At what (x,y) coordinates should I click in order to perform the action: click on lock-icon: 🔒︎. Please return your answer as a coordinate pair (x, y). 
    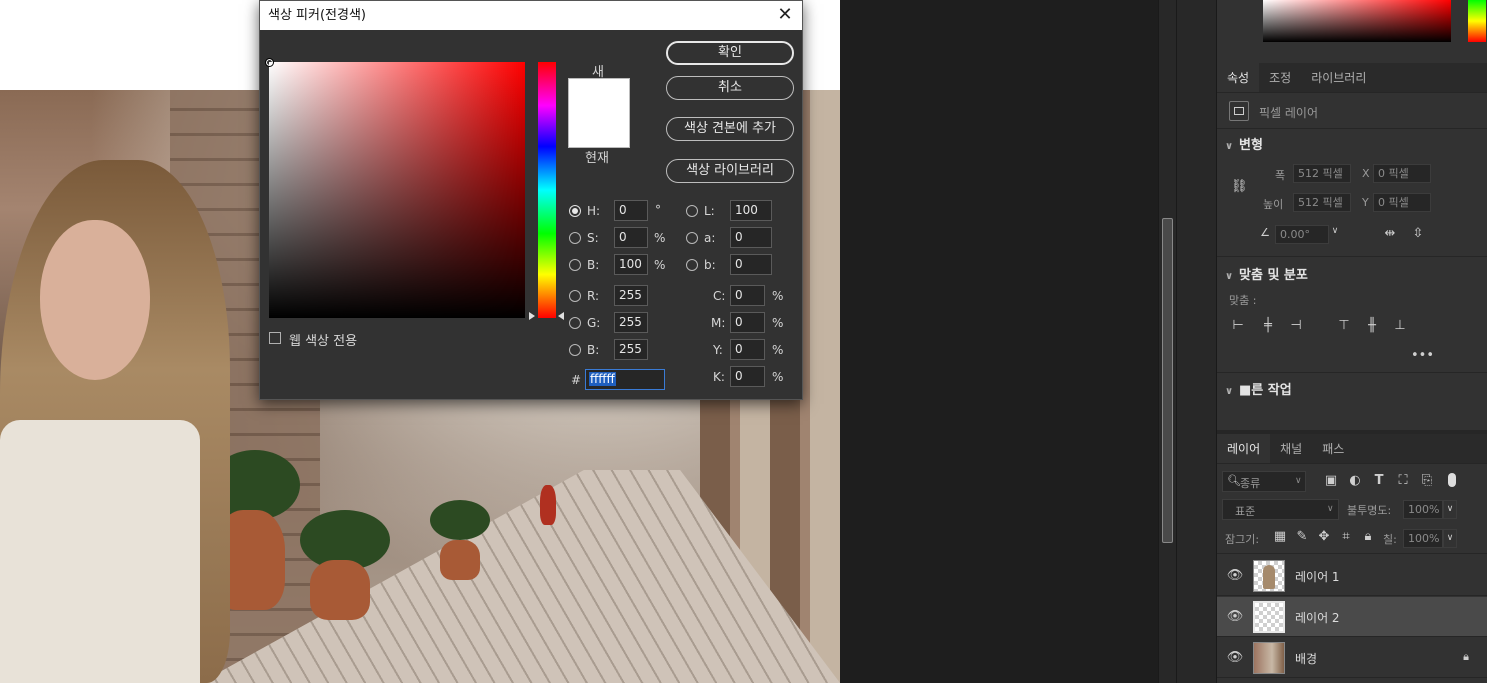
    Looking at the image, I should click on (1466, 656).